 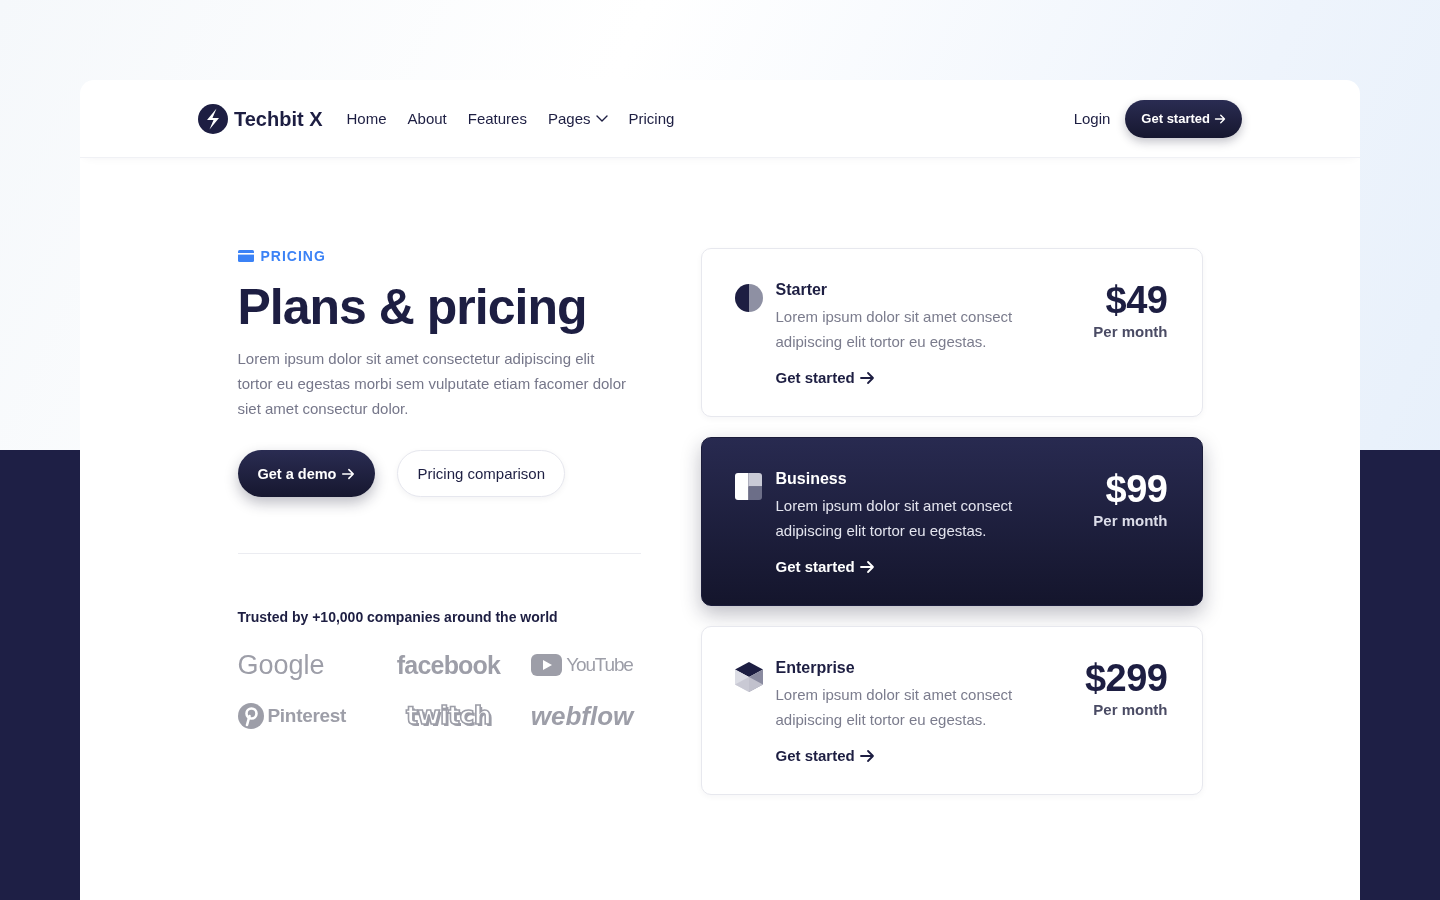 I want to click on company-logo: facebook, so click(x=448, y=665).